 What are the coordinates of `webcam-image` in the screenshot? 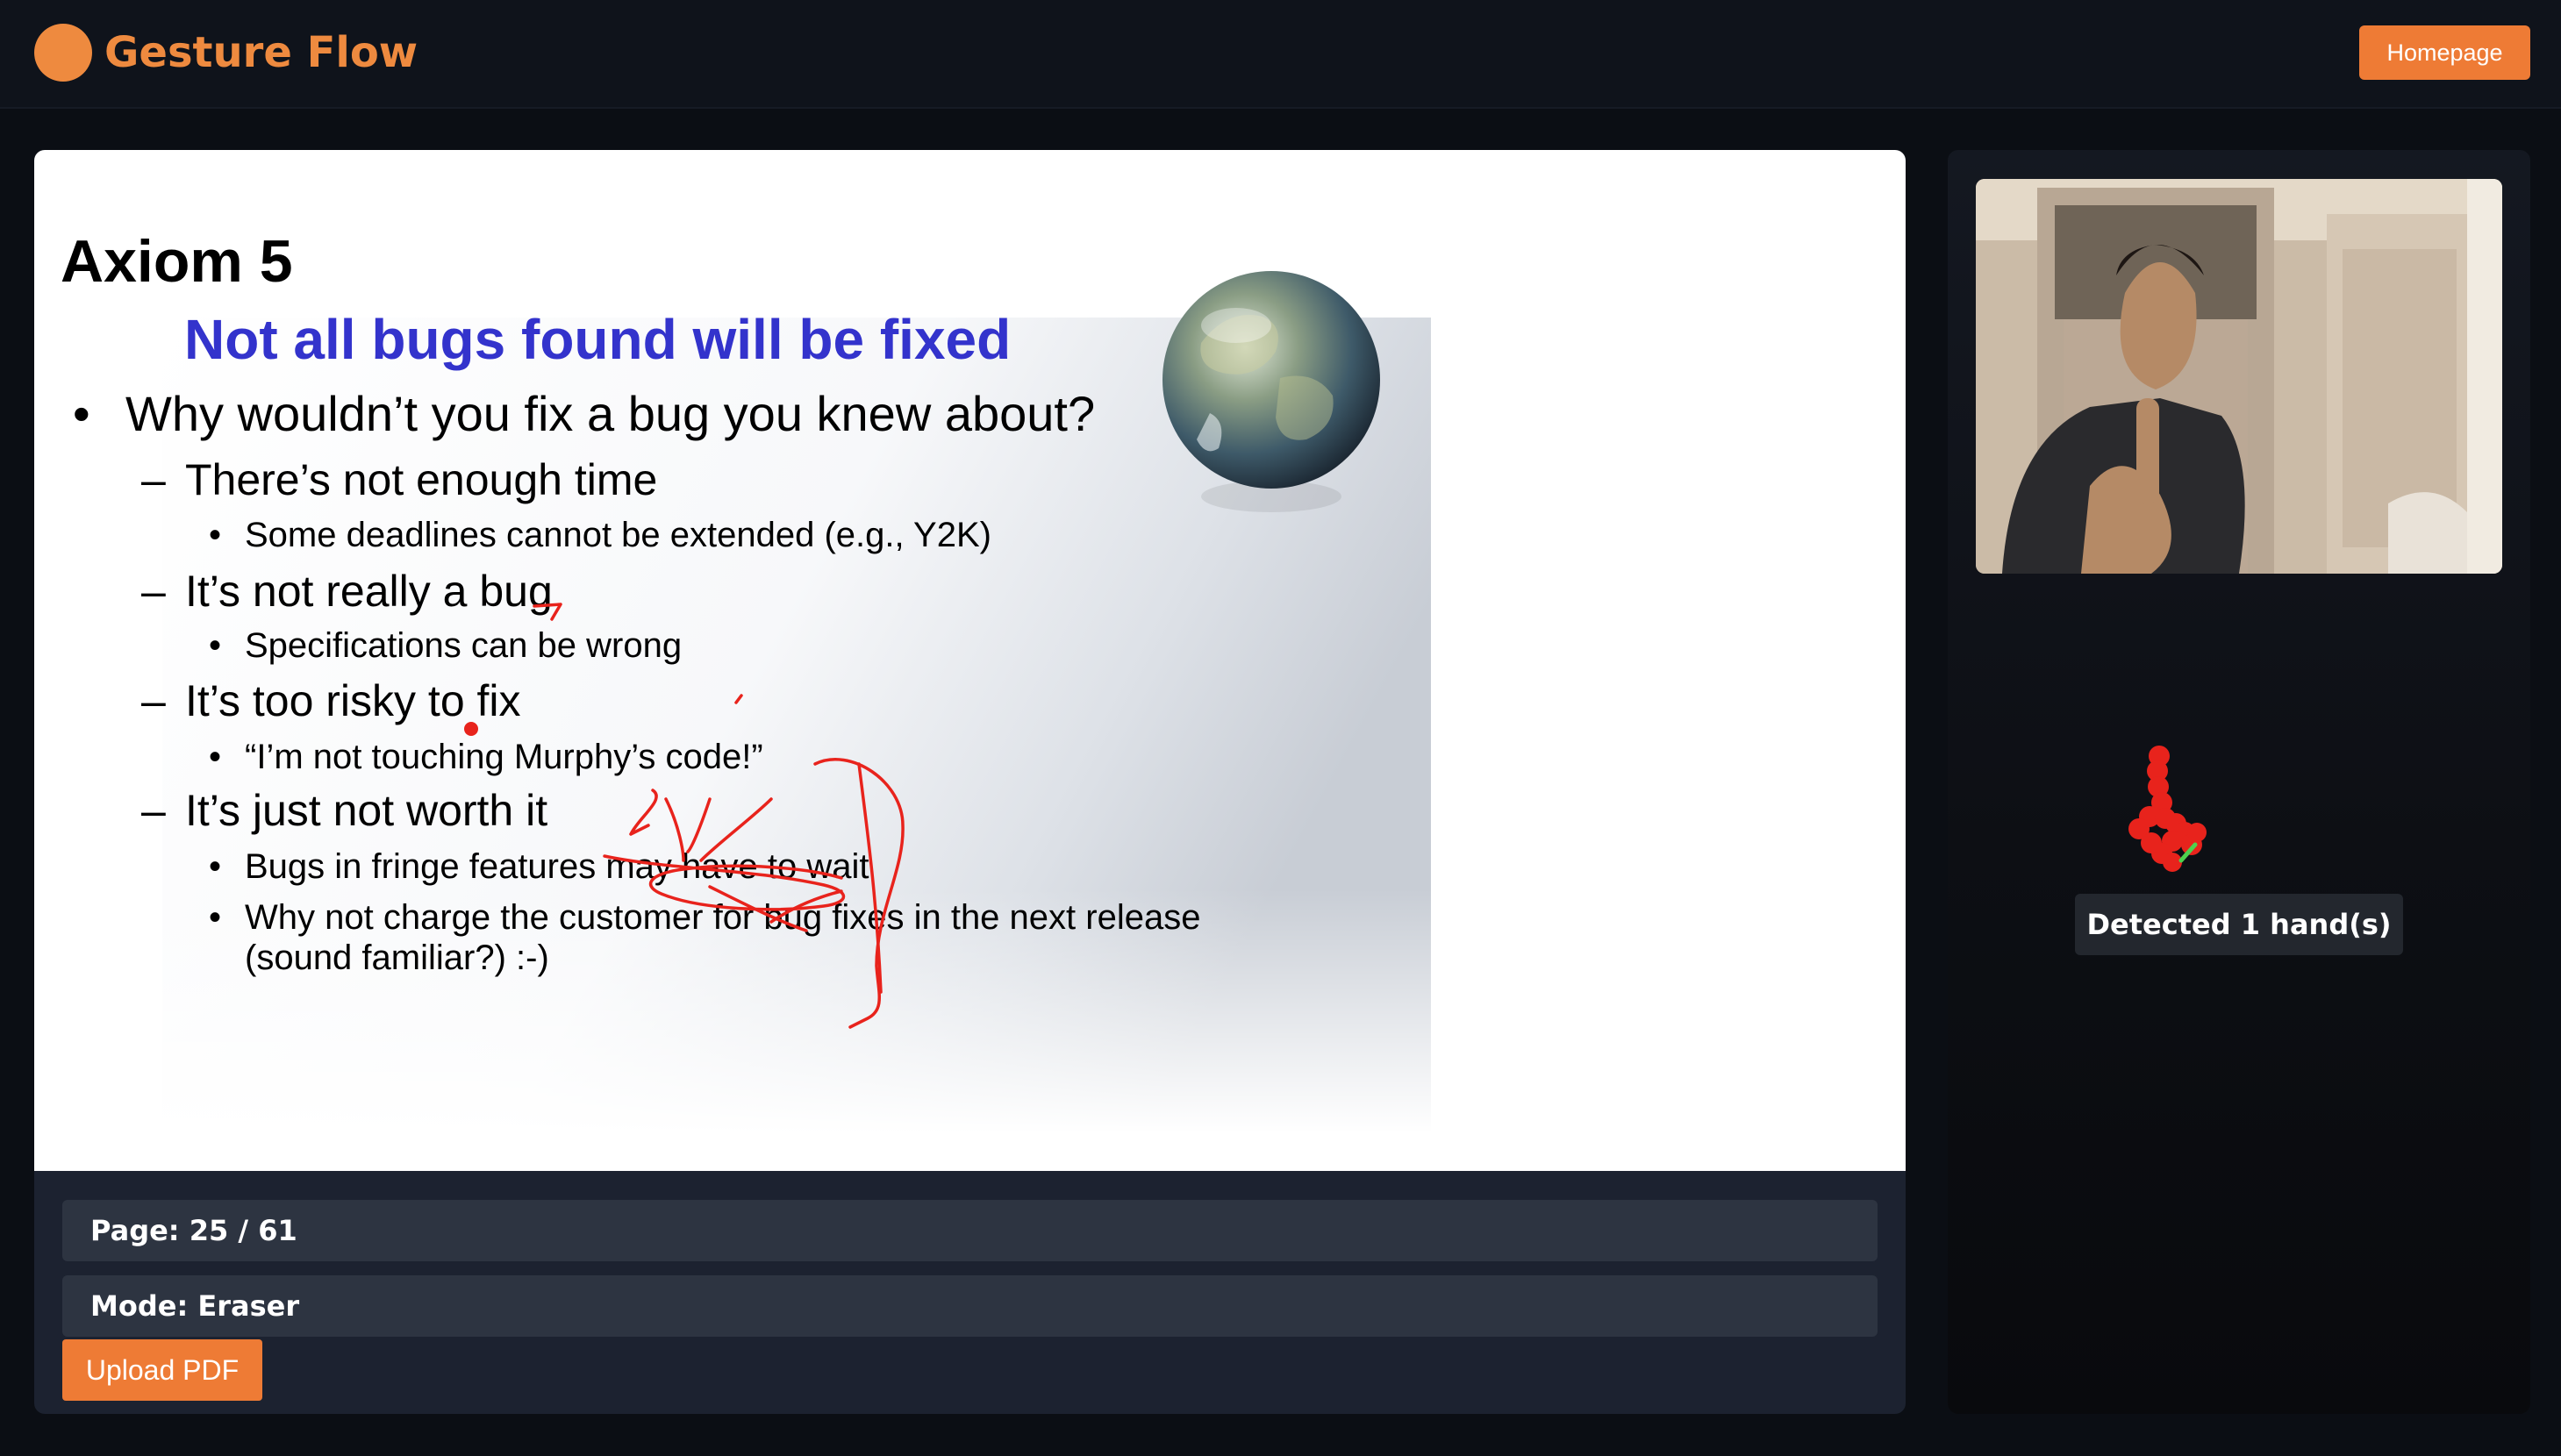 It's located at (2239, 376).